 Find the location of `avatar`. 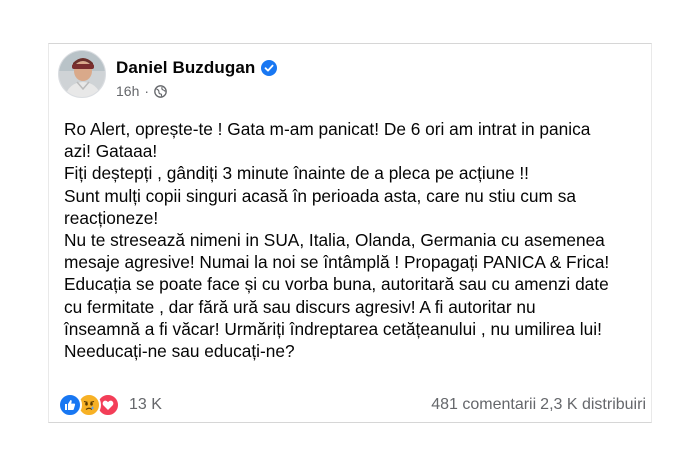

avatar is located at coordinates (82, 74).